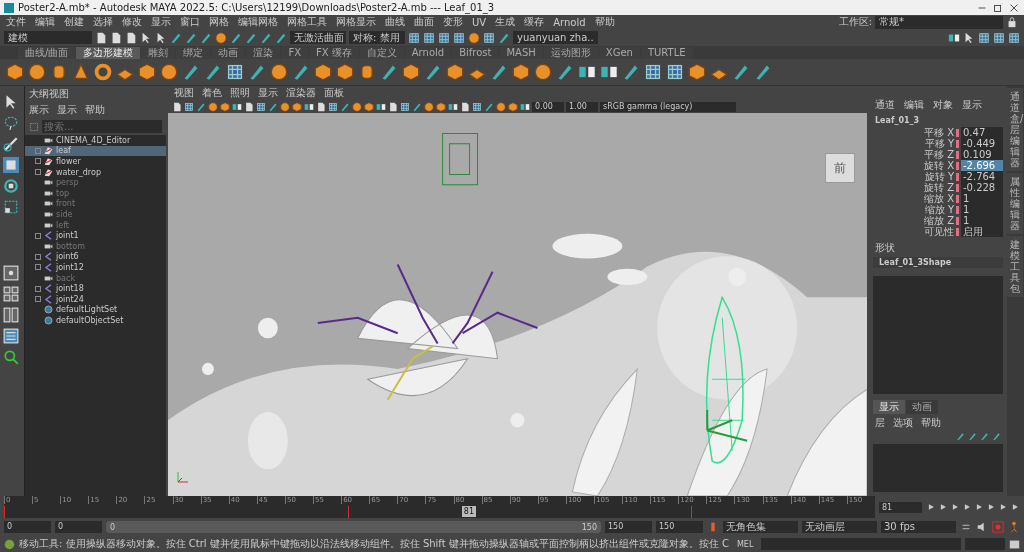  I want to click on shelf-tab: MASH, so click(521, 52).